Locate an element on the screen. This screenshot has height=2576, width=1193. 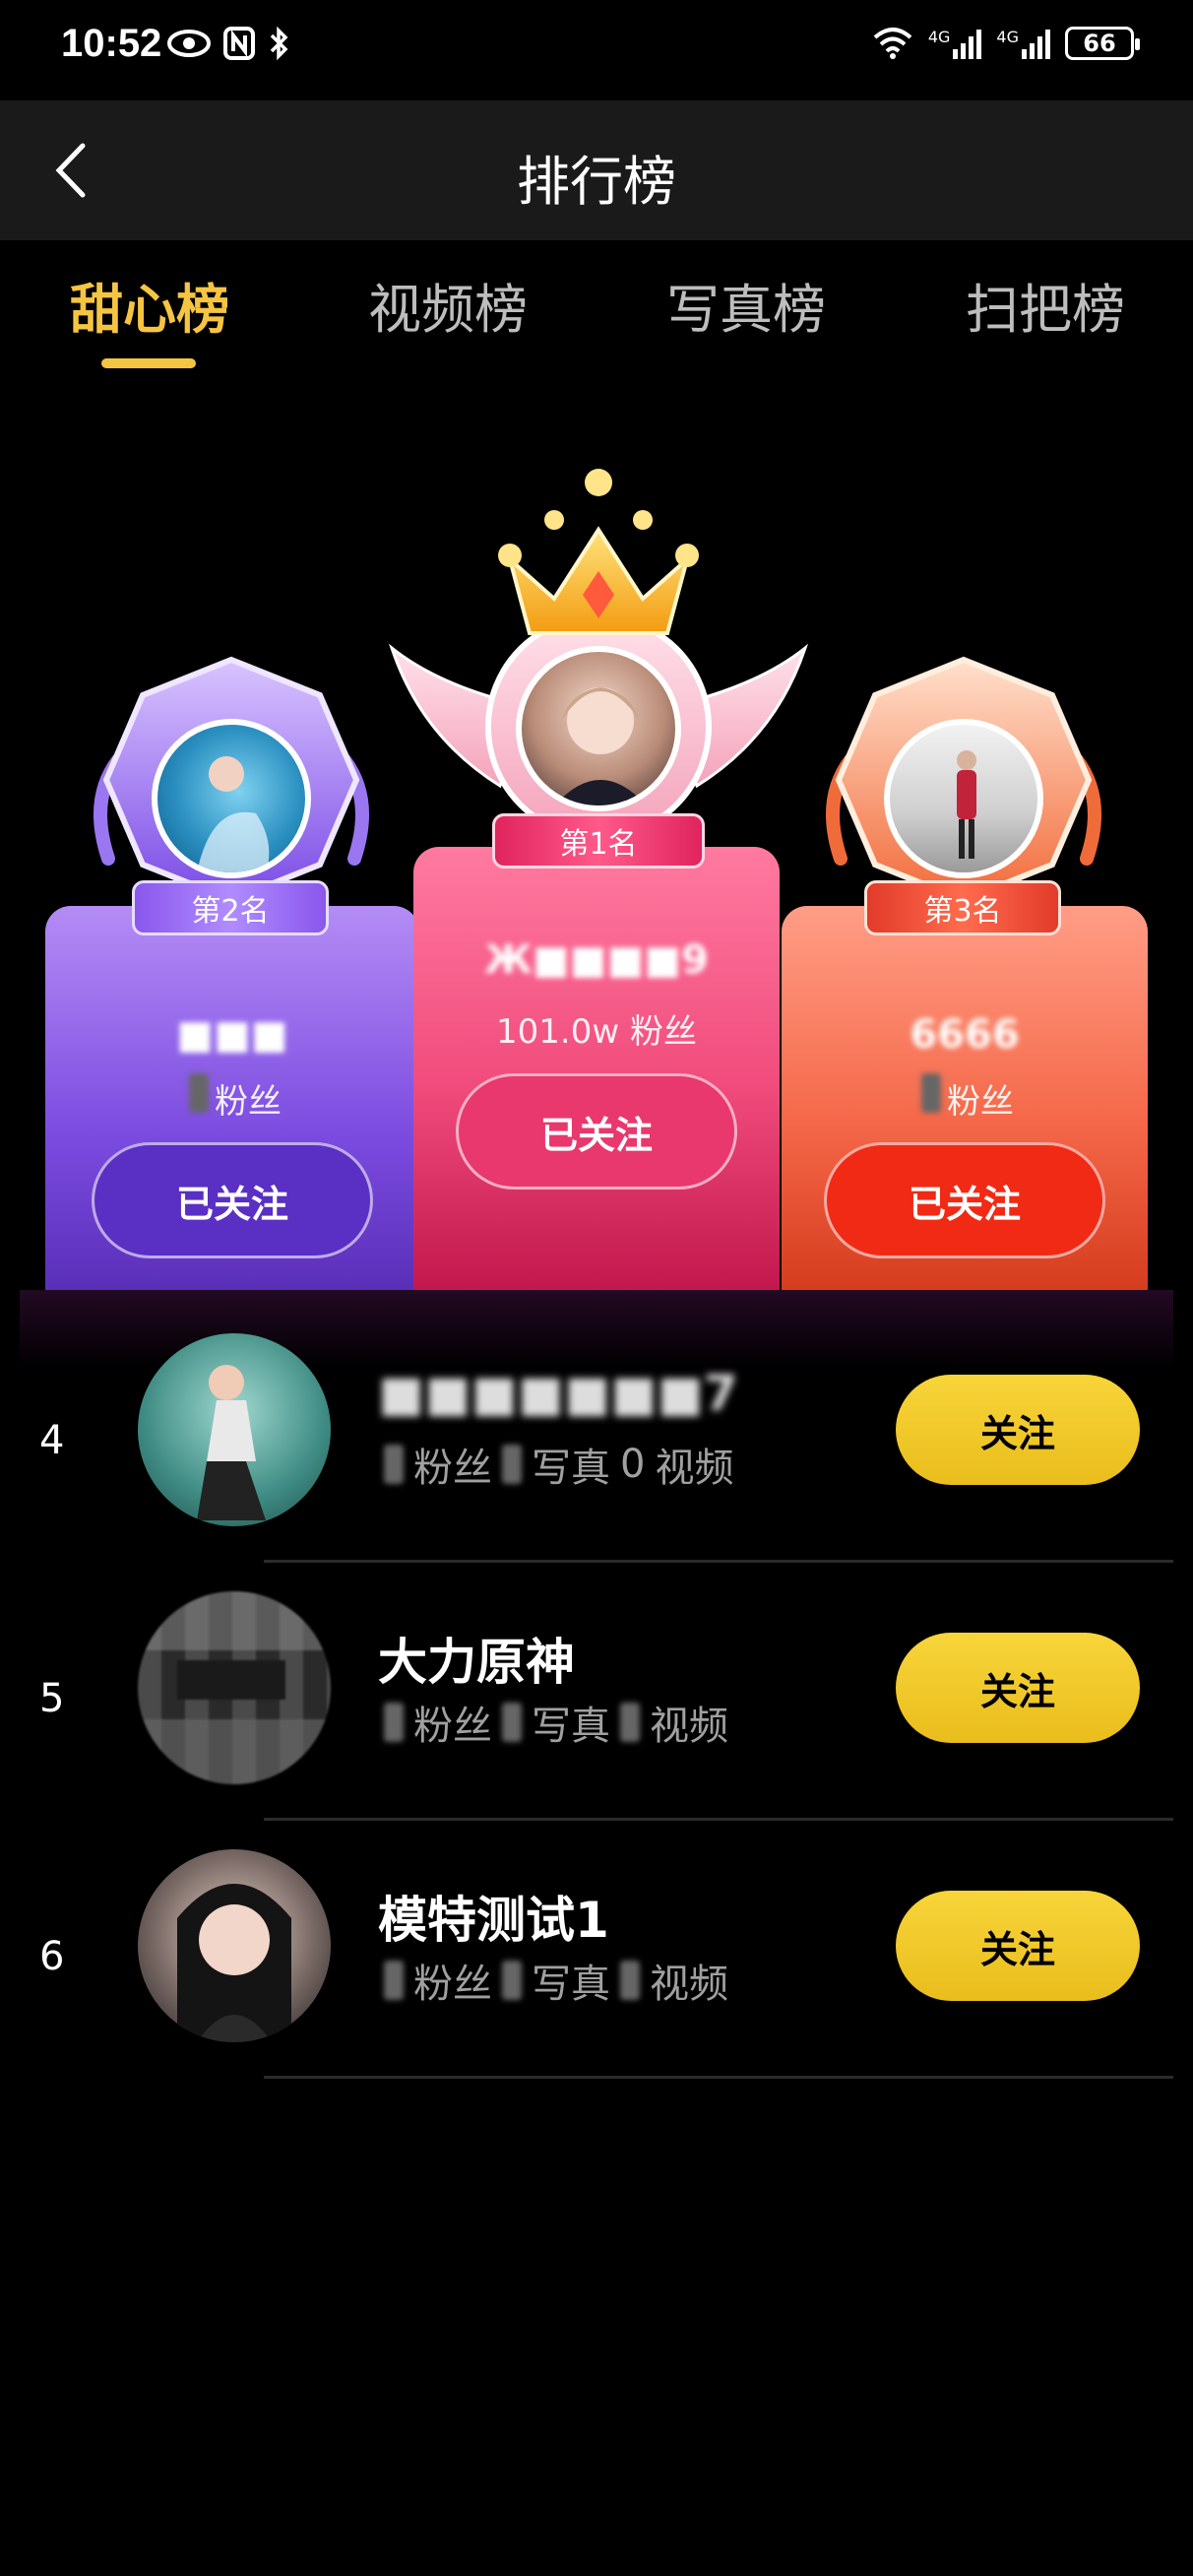
wifi-icon is located at coordinates (892, 43).